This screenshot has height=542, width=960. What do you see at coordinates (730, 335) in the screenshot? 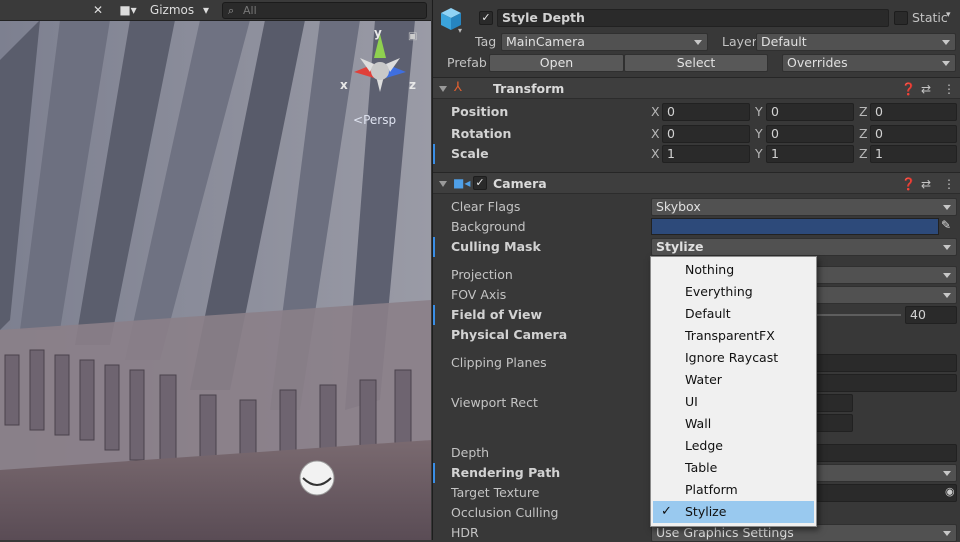
I see `layer-option-label: TransparentFX` at bounding box center [730, 335].